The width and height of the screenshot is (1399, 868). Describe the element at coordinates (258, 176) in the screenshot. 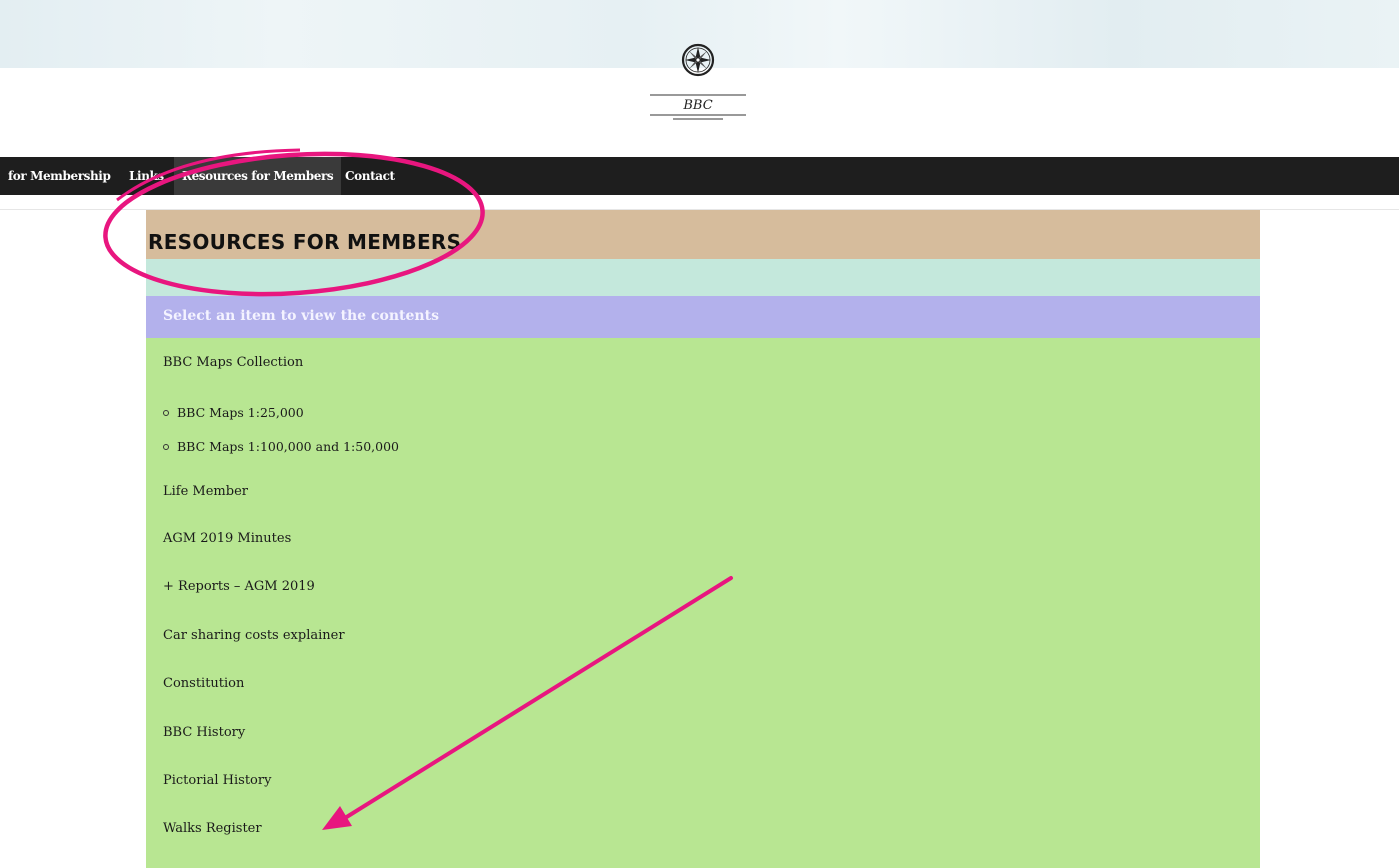

I see `nav-item-resources: Resources for Members` at that location.